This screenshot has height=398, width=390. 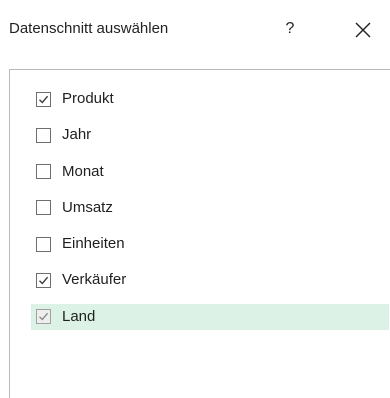 What do you see at coordinates (88, 98) in the screenshot?
I see `field-label: Produkt` at bounding box center [88, 98].